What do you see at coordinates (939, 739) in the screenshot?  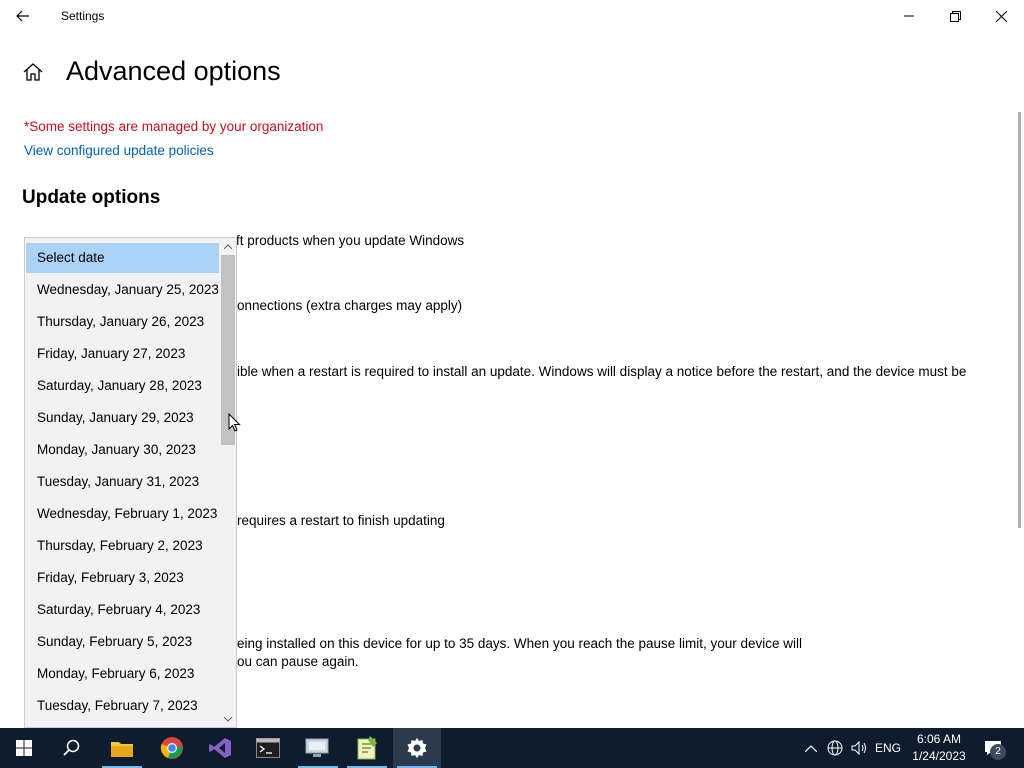 I see `clock-time: 6:06 AM` at bounding box center [939, 739].